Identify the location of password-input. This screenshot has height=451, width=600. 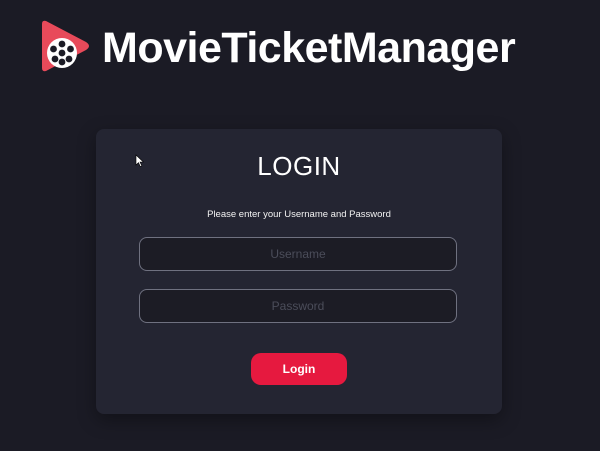
(298, 306).